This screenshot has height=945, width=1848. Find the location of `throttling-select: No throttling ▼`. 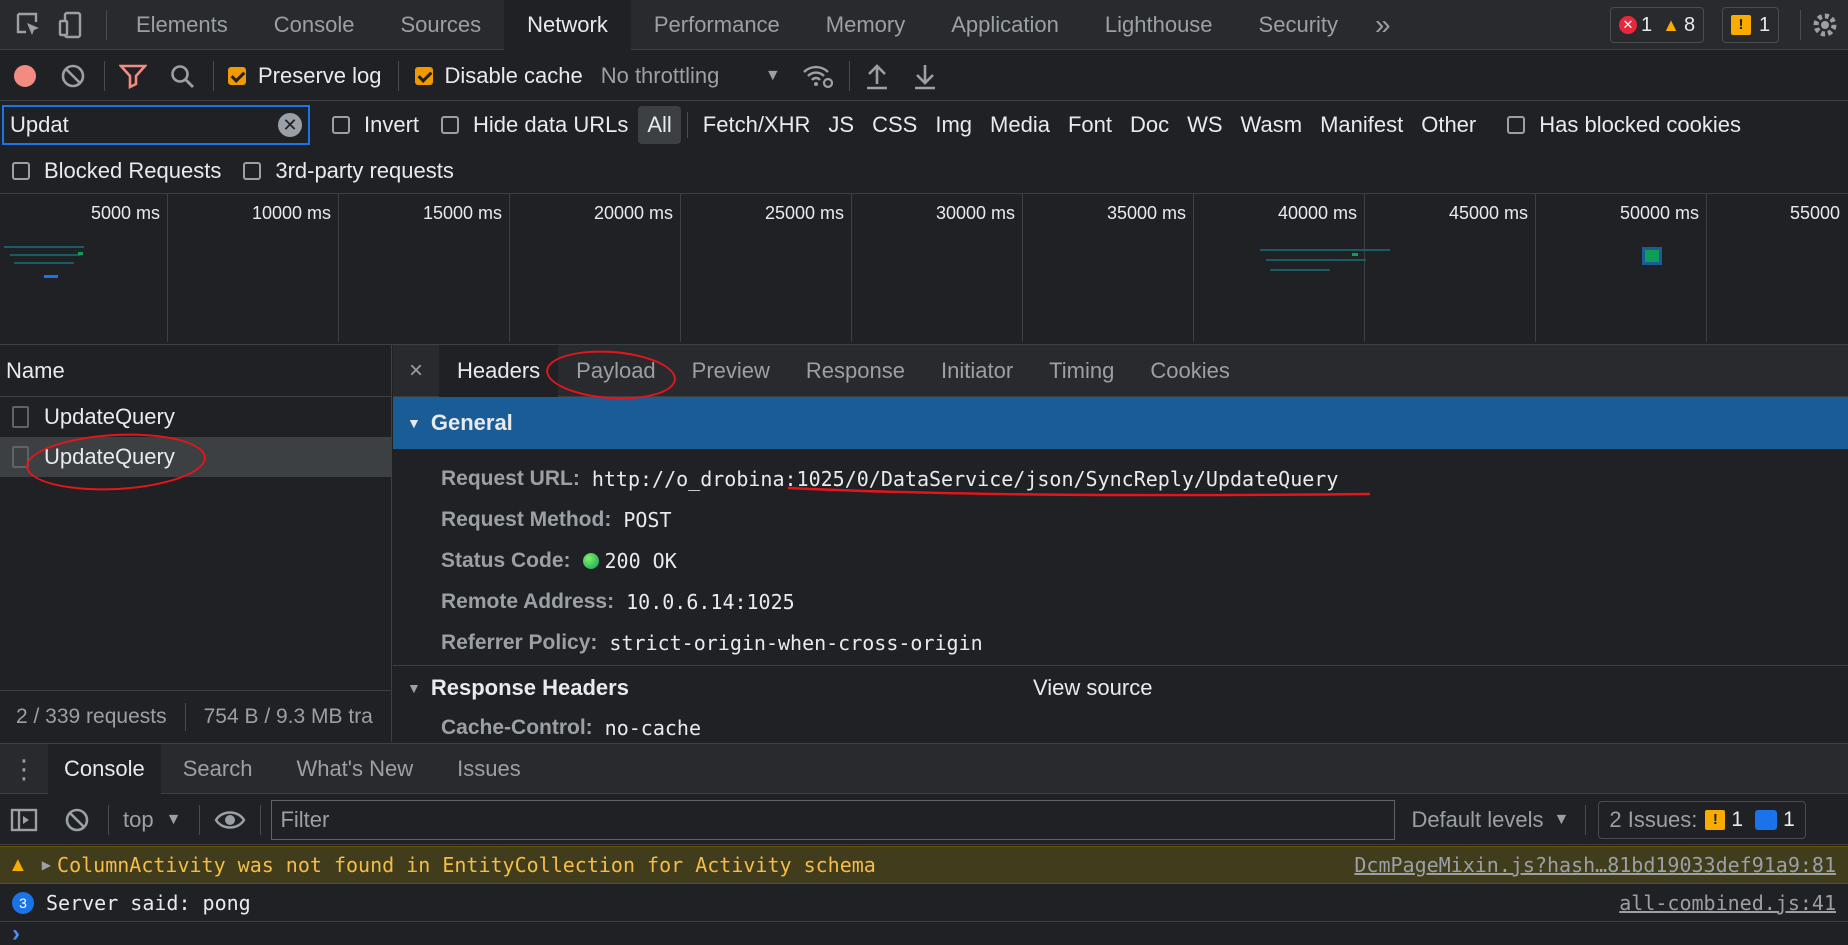

throttling-select: No throttling ▼ is located at coordinates (691, 76).